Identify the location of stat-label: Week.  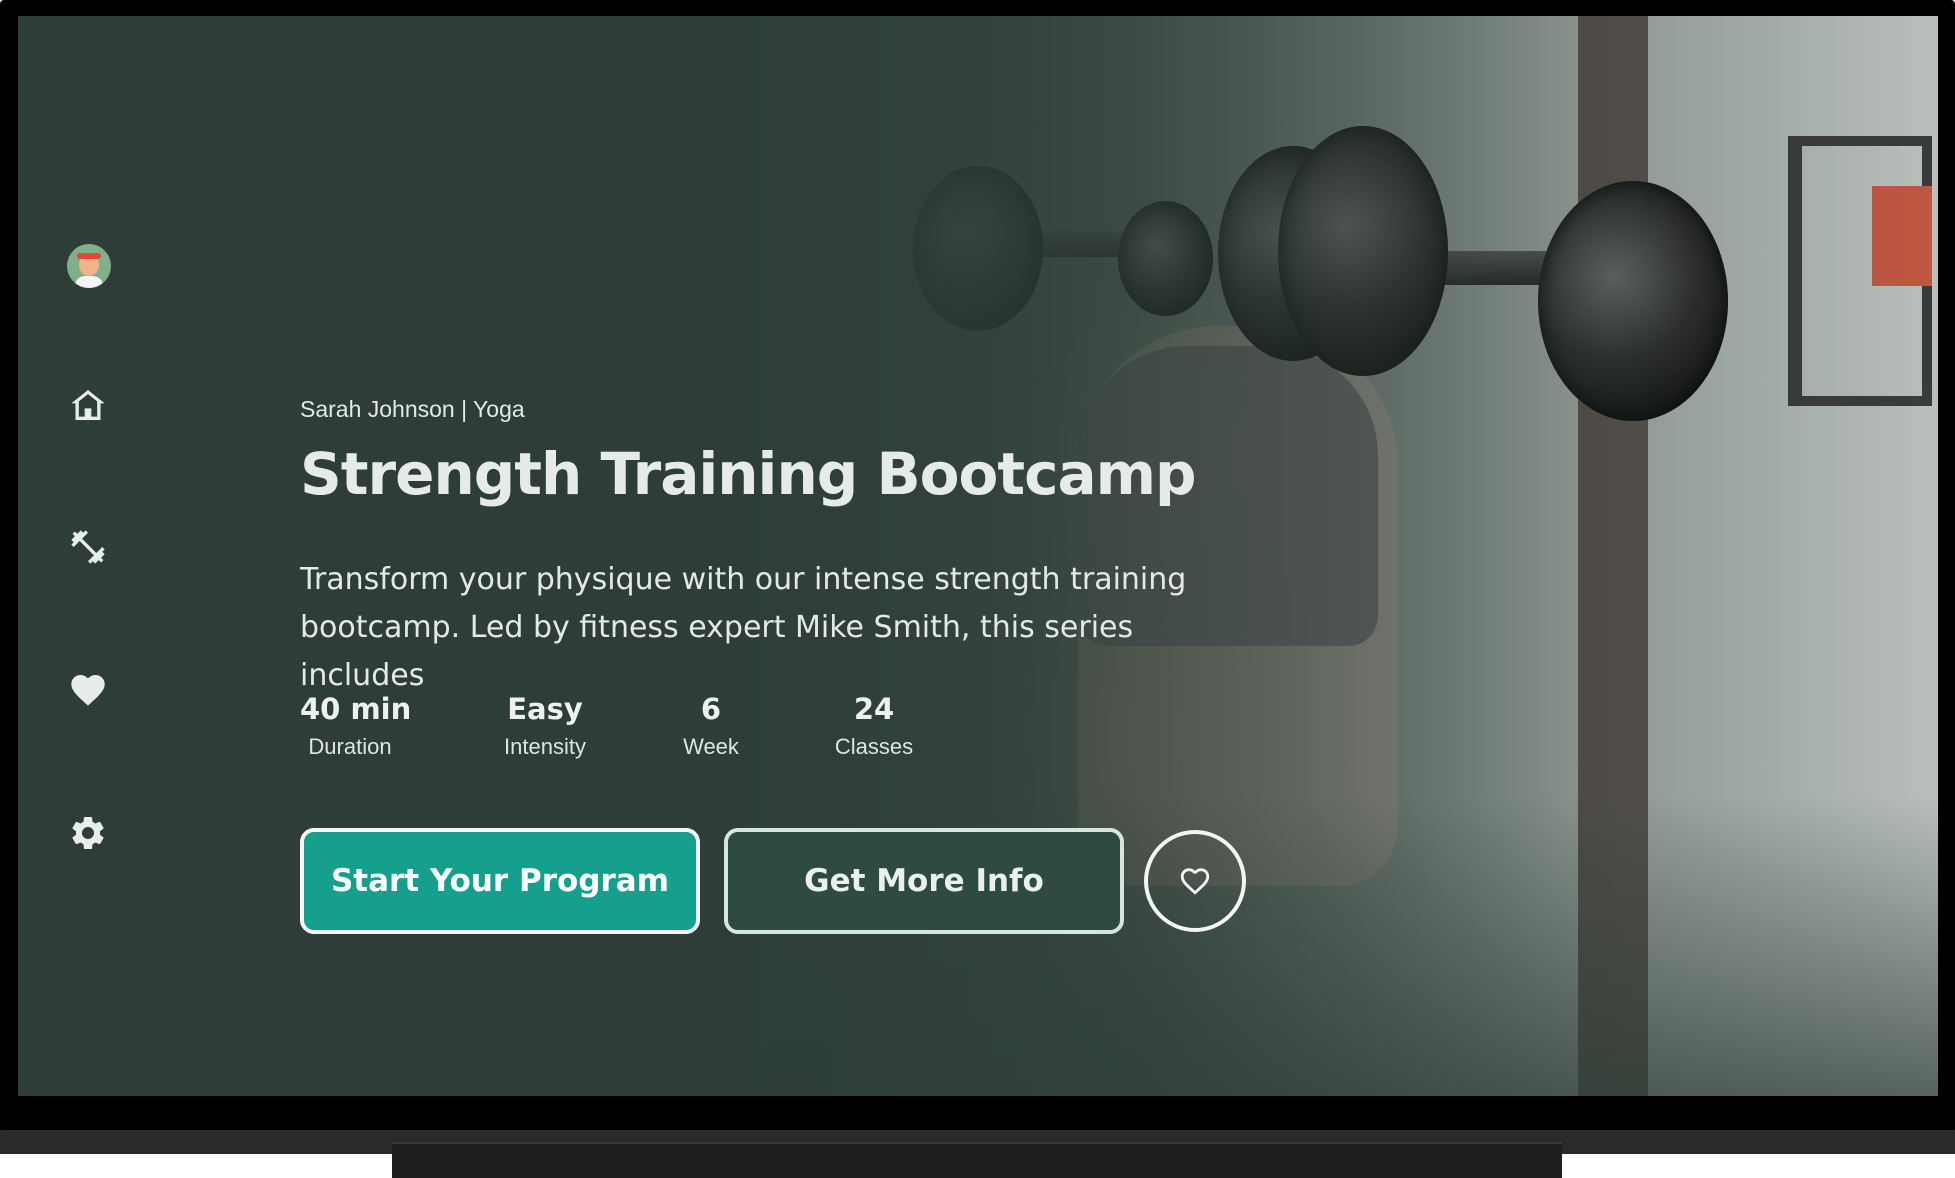
(711, 746).